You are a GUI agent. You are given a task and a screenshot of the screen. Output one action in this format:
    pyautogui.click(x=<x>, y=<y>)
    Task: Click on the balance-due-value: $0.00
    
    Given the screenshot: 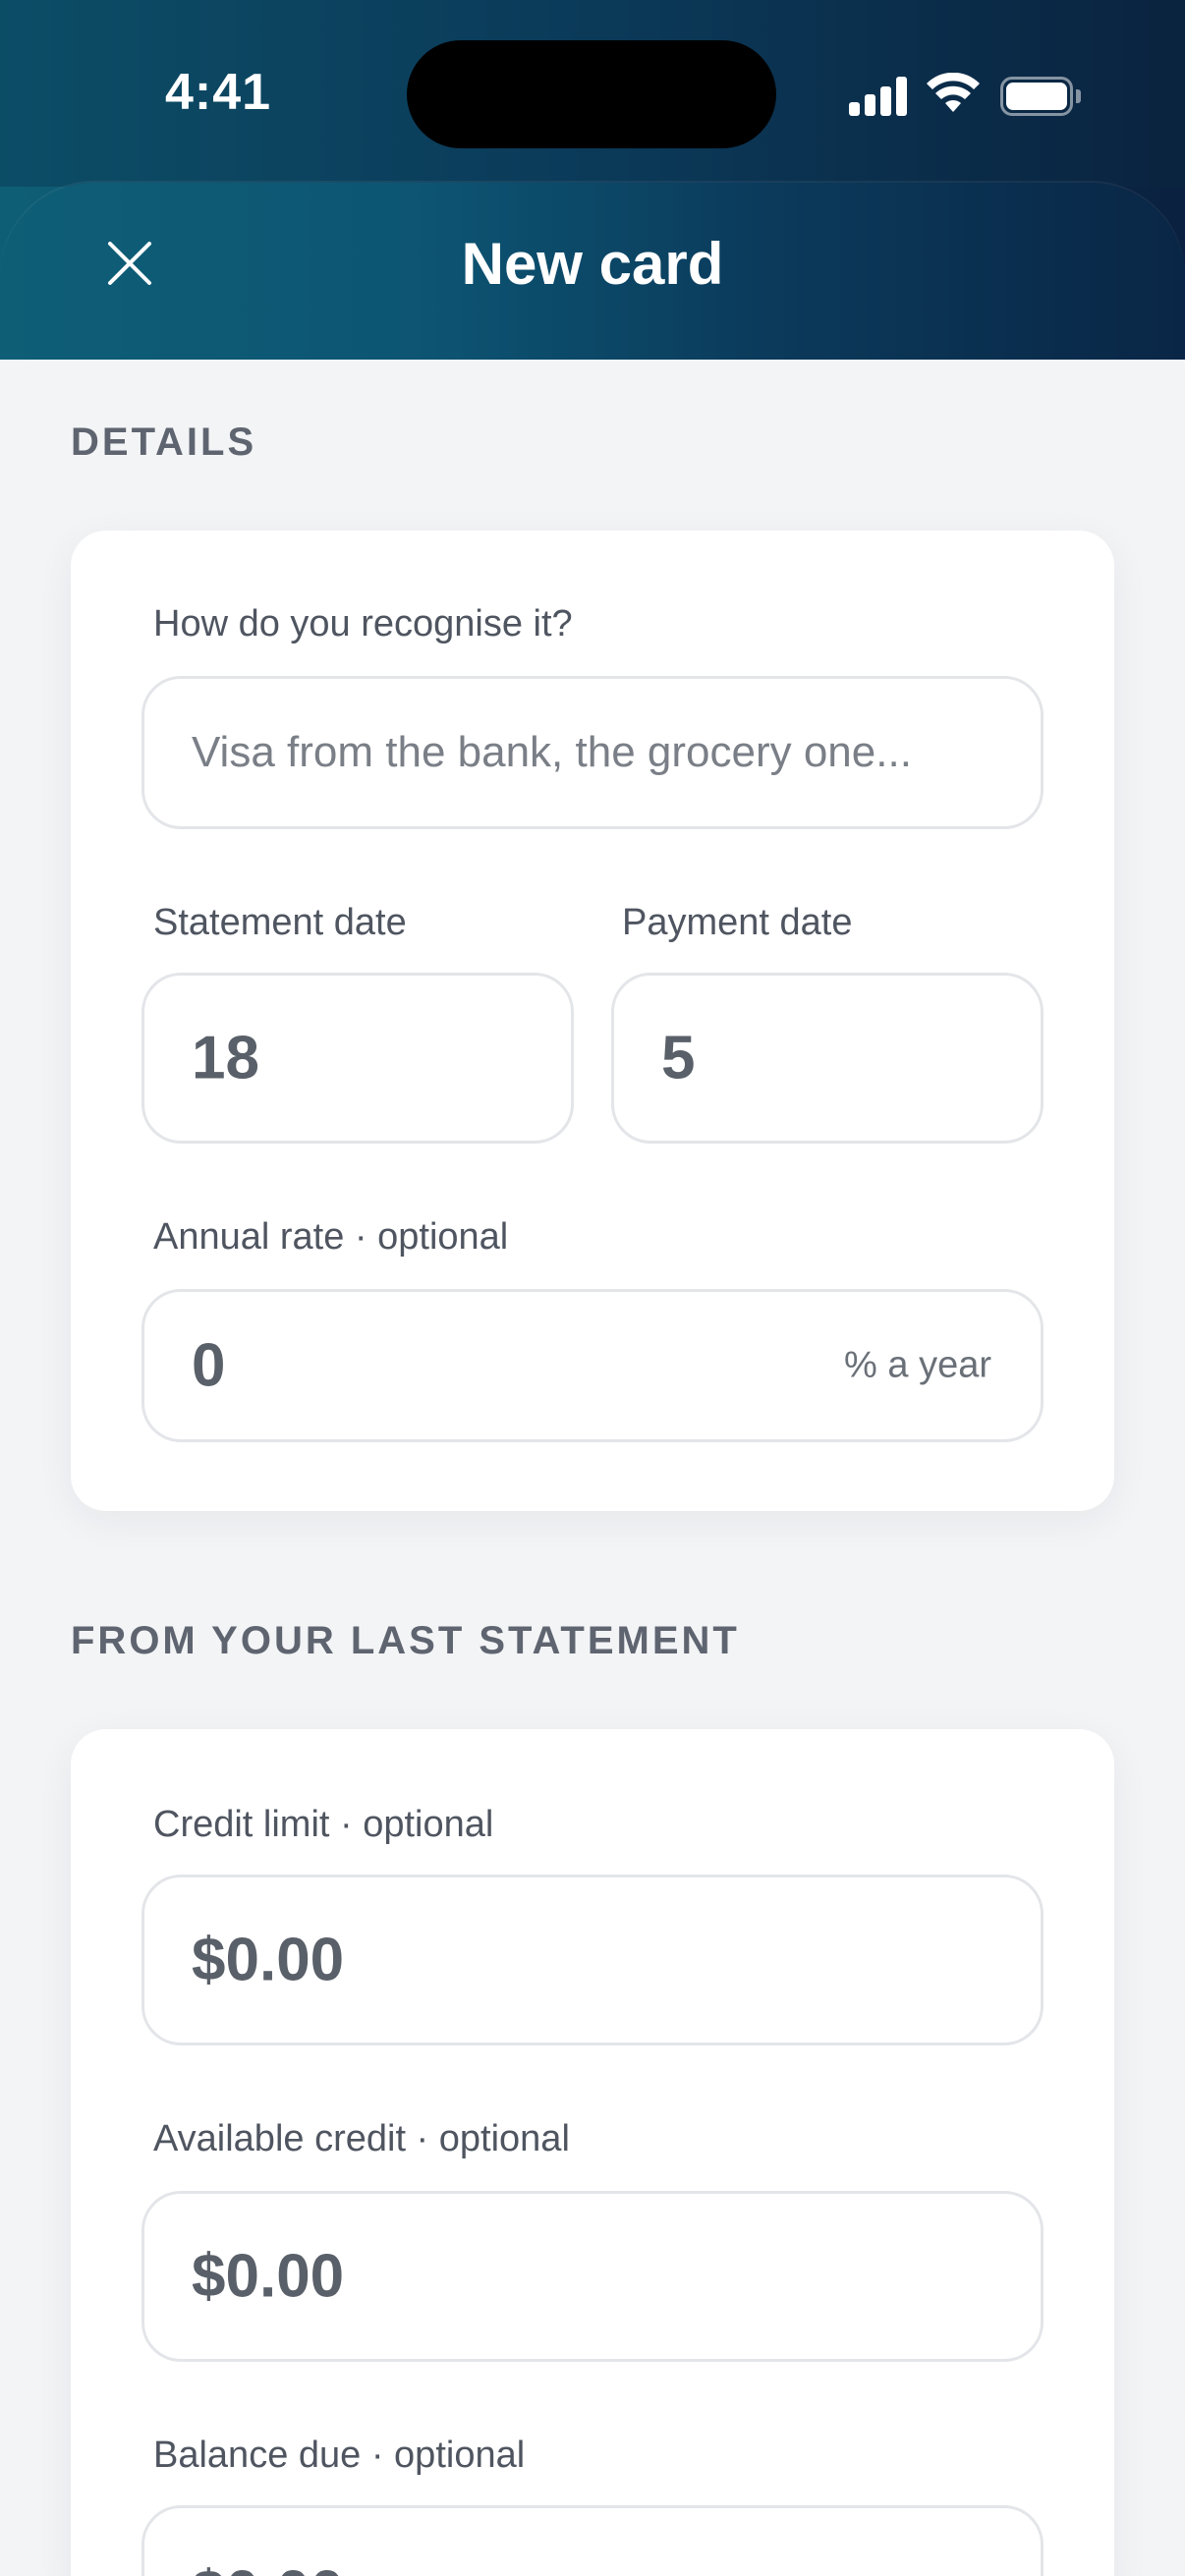 What is the action you would take?
    pyautogui.click(x=268, y=2567)
    